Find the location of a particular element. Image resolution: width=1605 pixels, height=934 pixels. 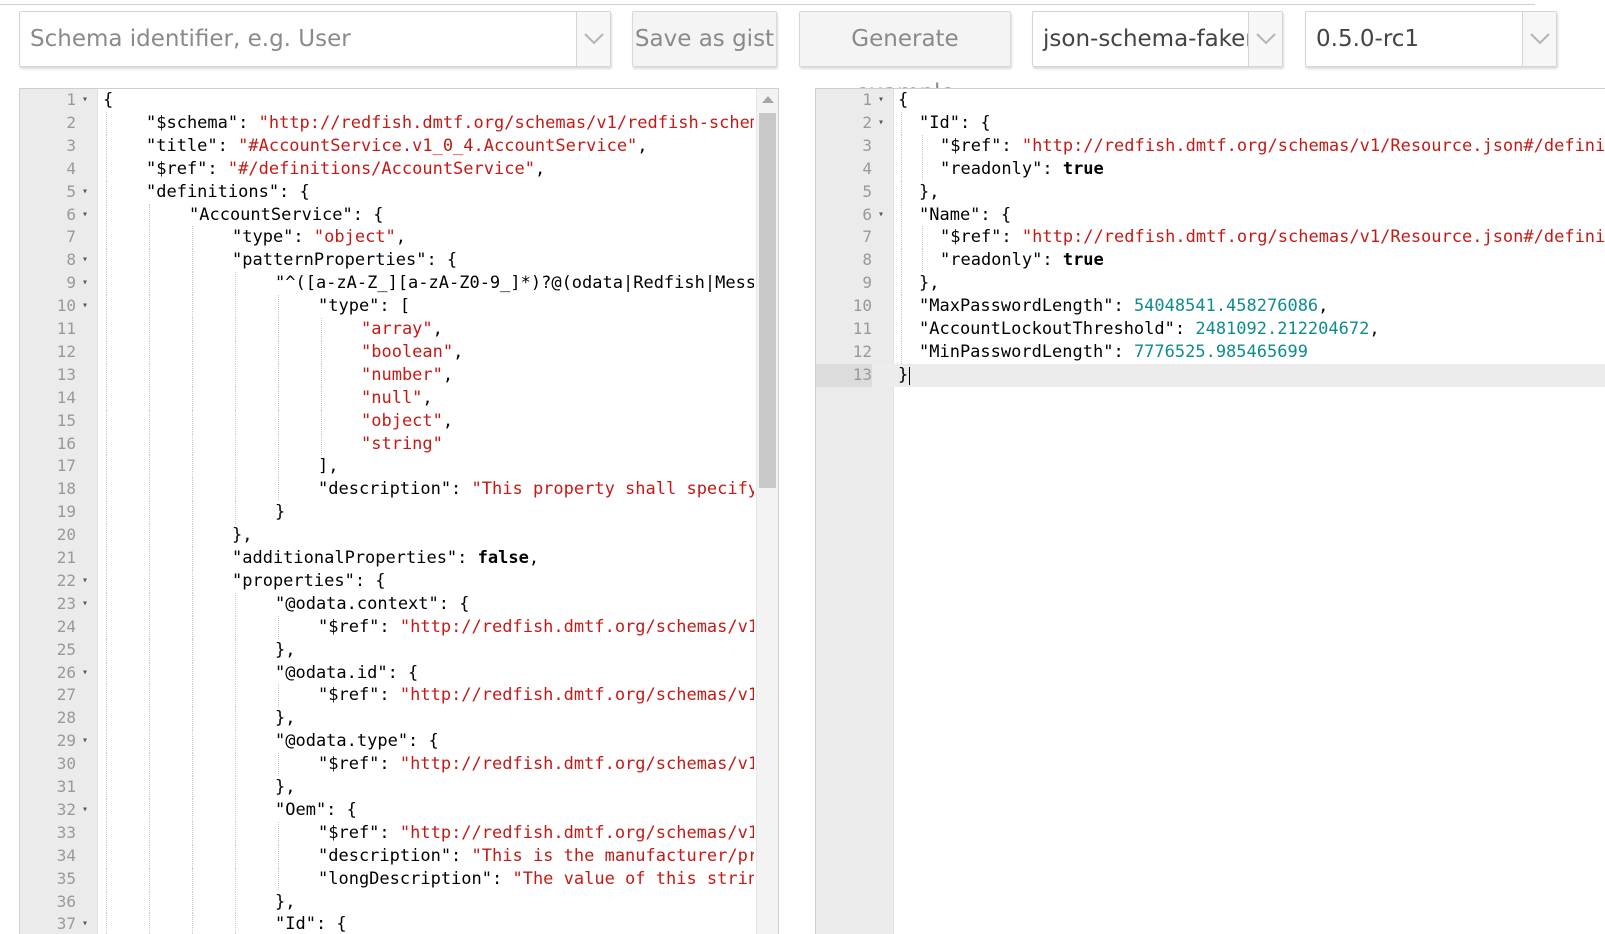

code-line: 36}, is located at coordinates (399, 902).